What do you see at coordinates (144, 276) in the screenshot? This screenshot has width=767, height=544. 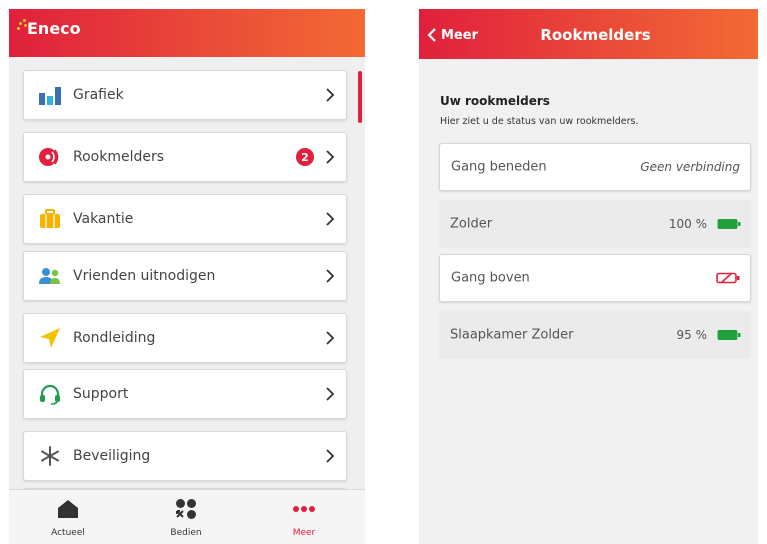 I see `menu-item-label: Vrienden uitnodigen` at bounding box center [144, 276].